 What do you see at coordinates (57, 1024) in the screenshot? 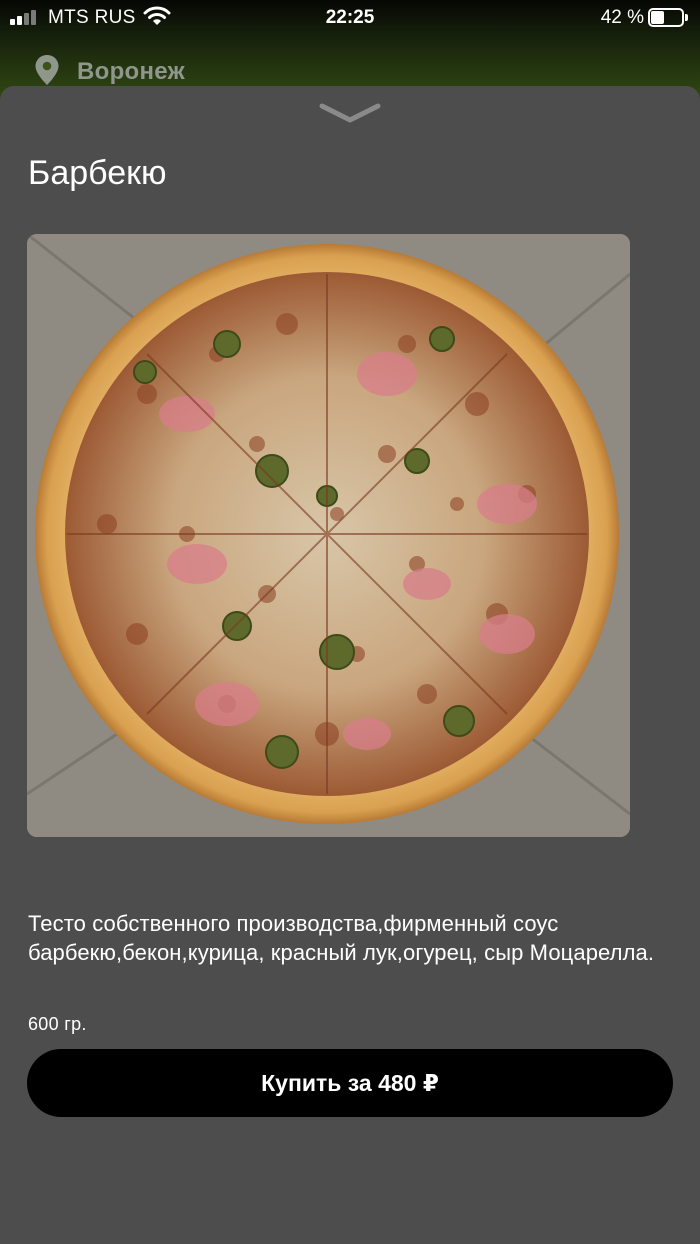
I see `product-weight: 600 гр.` at bounding box center [57, 1024].